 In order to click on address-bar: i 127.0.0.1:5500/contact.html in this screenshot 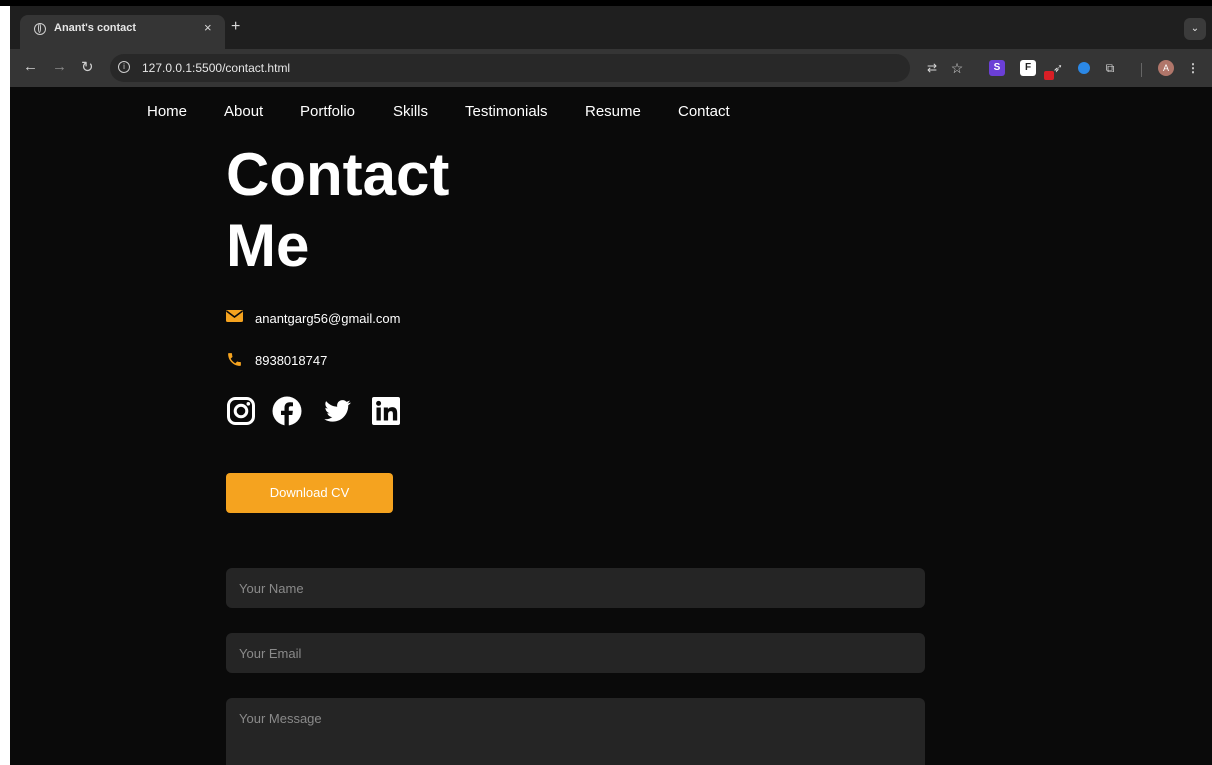, I will do `click(510, 68)`.